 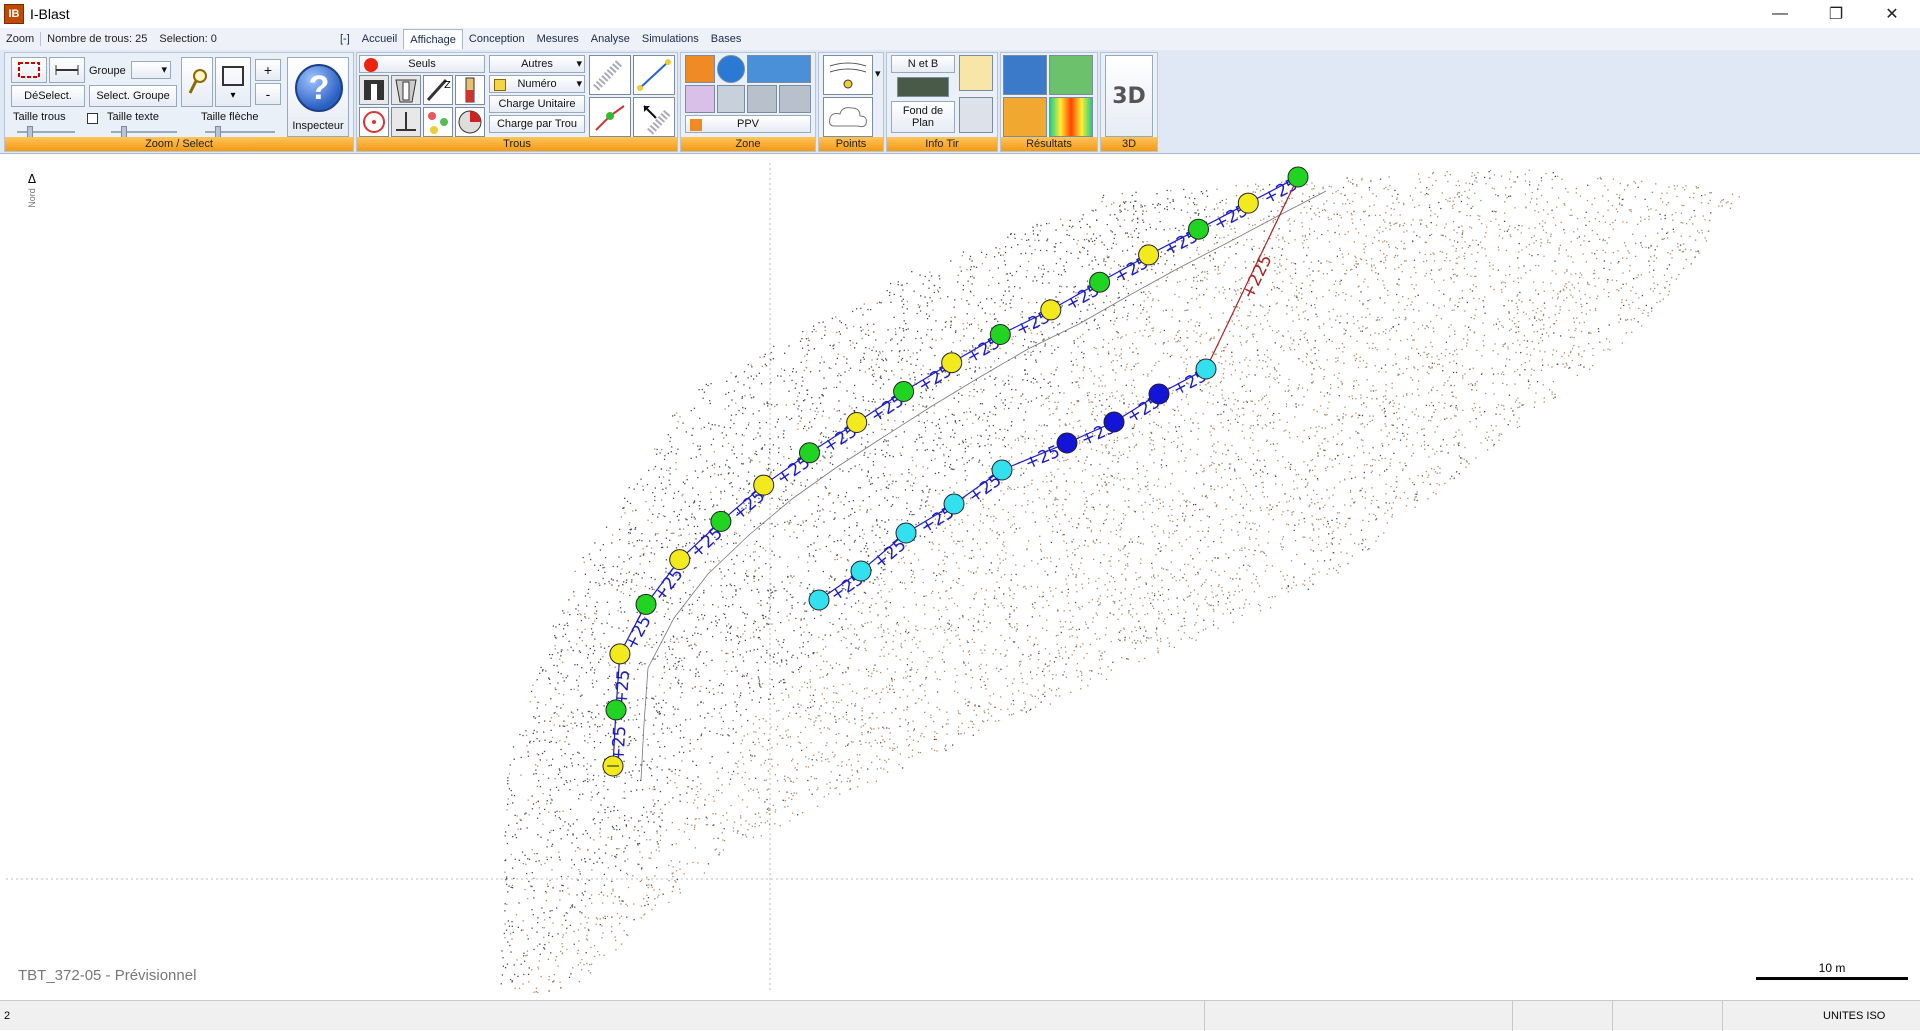 What do you see at coordinates (670, 39) in the screenshot?
I see `tab-simulations: Simulations` at bounding box center [670, 39].